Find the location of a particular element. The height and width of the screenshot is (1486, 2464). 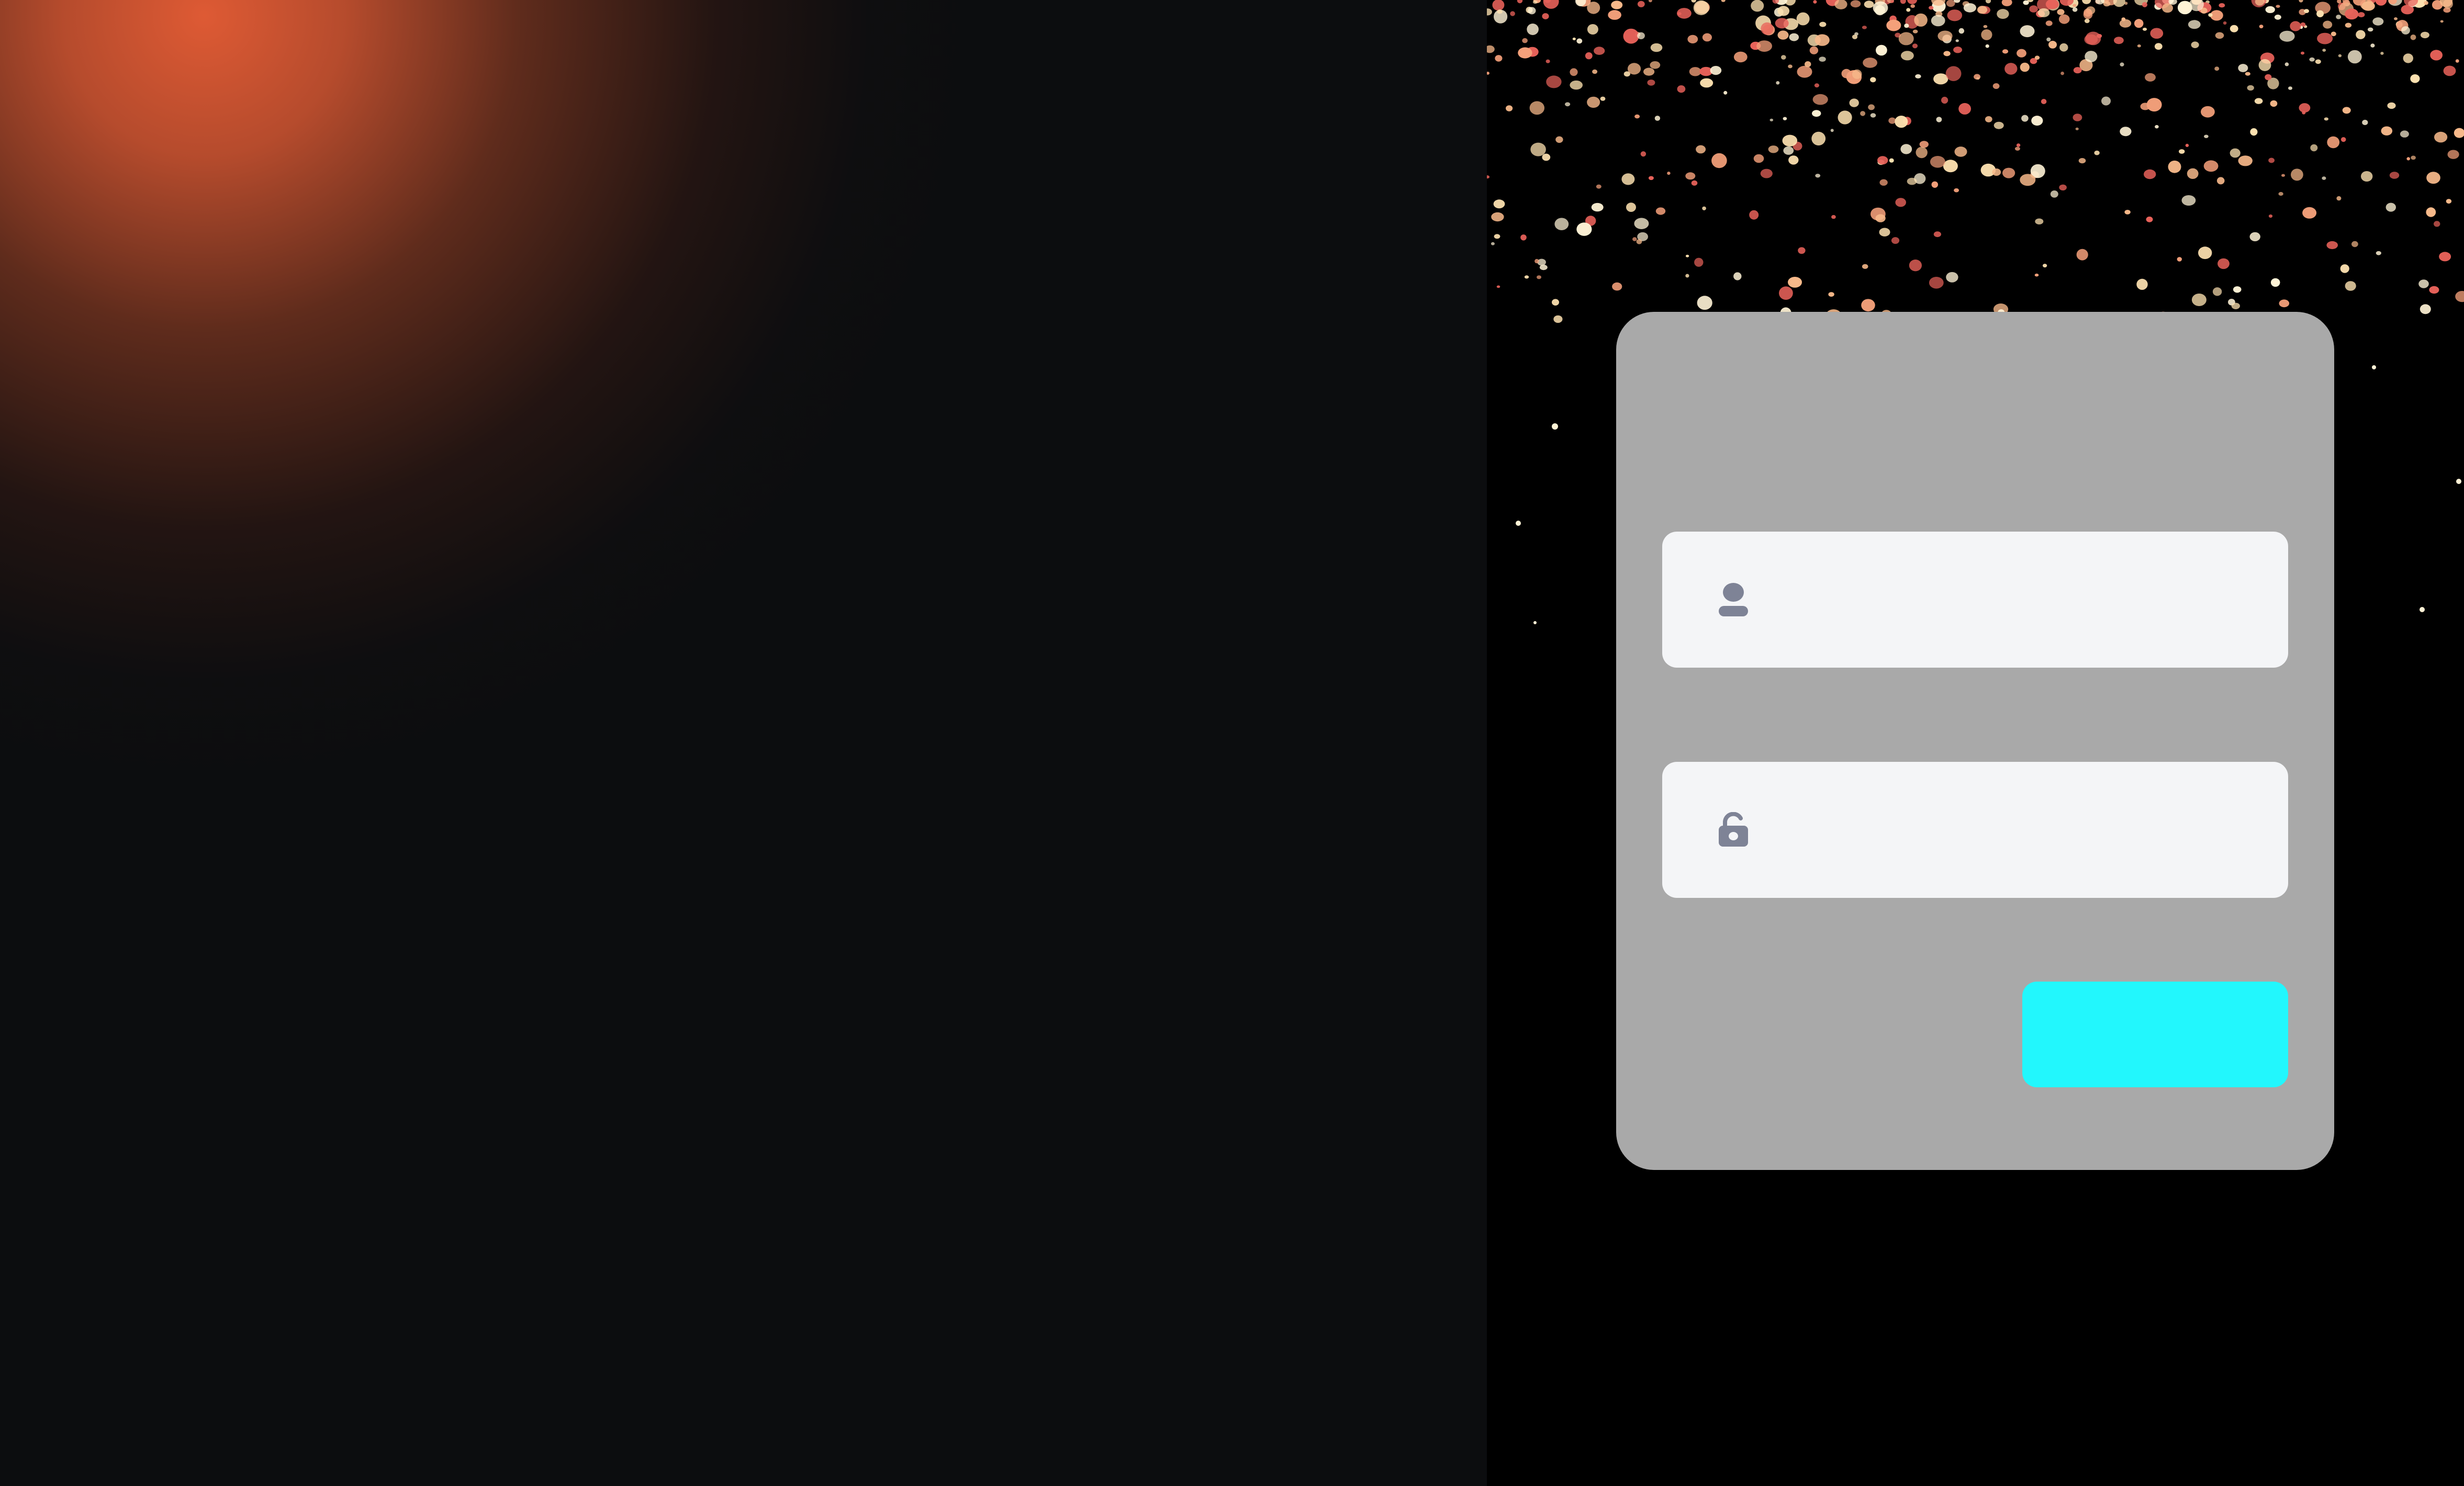

password-field is located at coordinates (1975, 830).